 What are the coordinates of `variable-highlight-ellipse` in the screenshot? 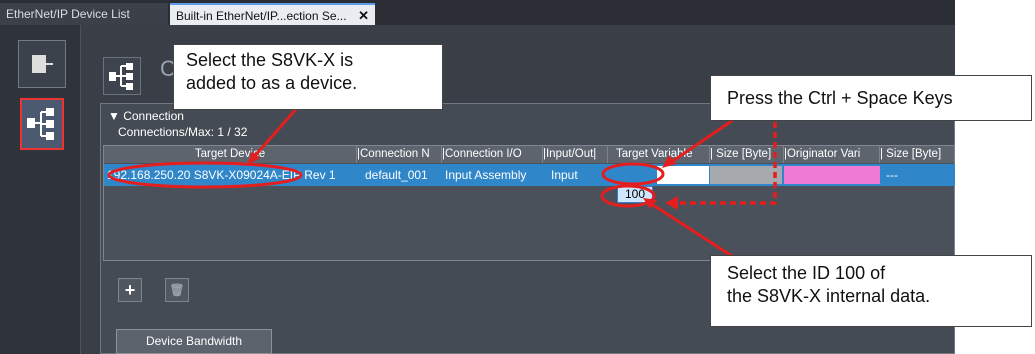 It's located at (633, 174).